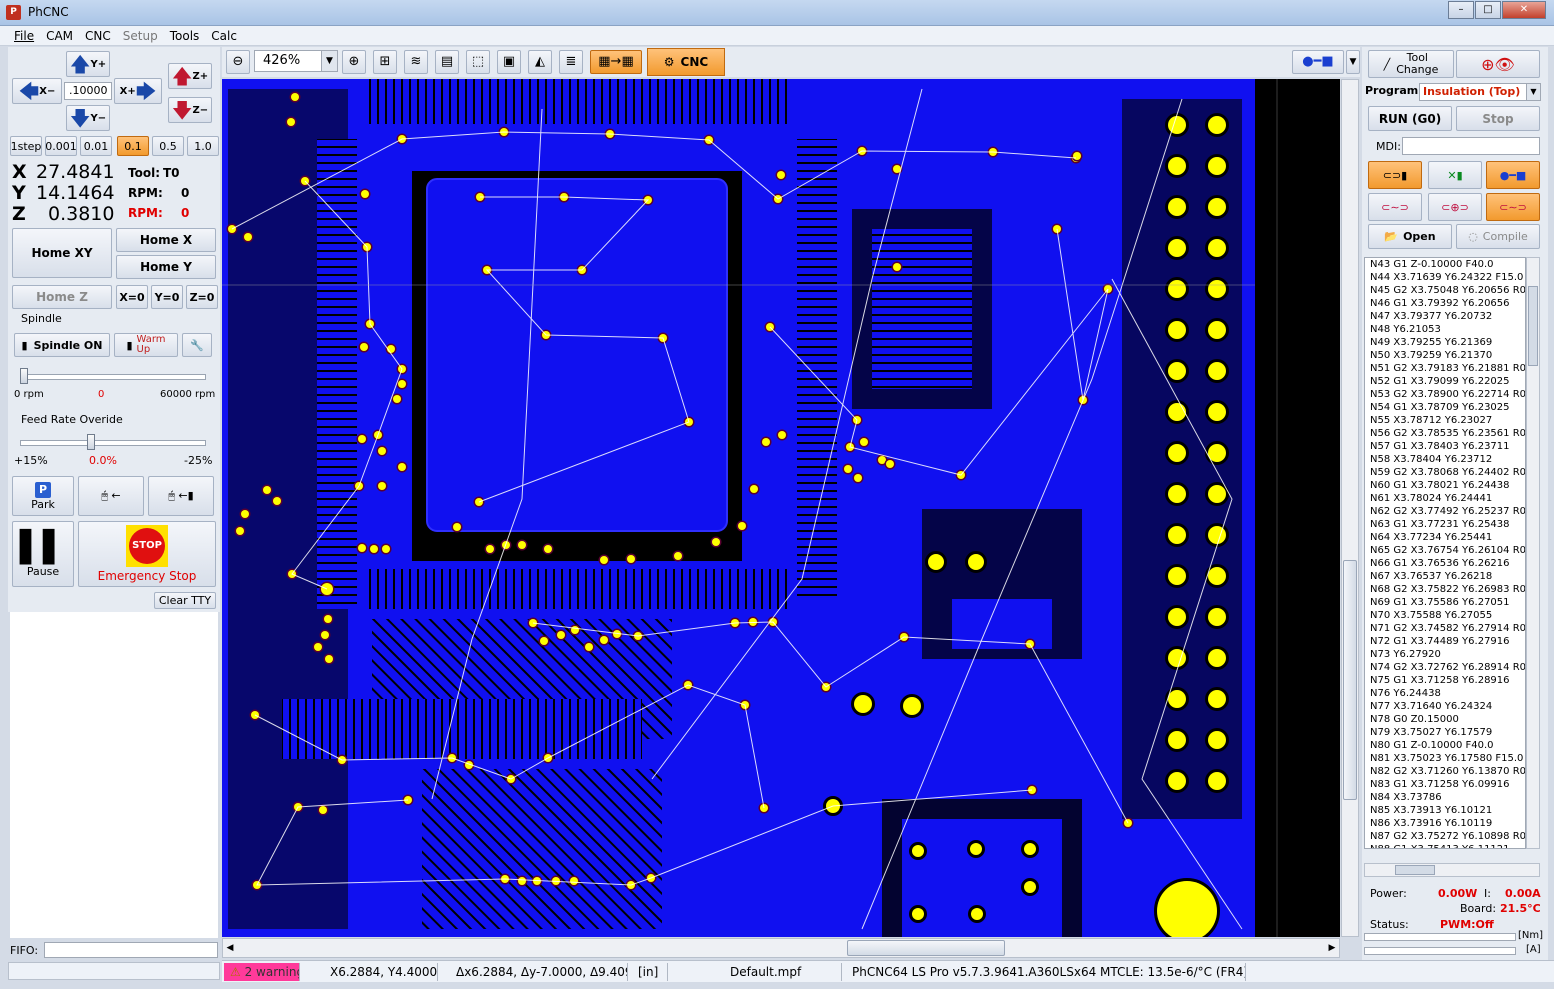 The width and height of the screenshot is (1554, 989). Describe the element at coordinates (1445, 563) in the screenshot. I see `gcode-line: N66 G1 X3.76536 Y6.26216` at that location.